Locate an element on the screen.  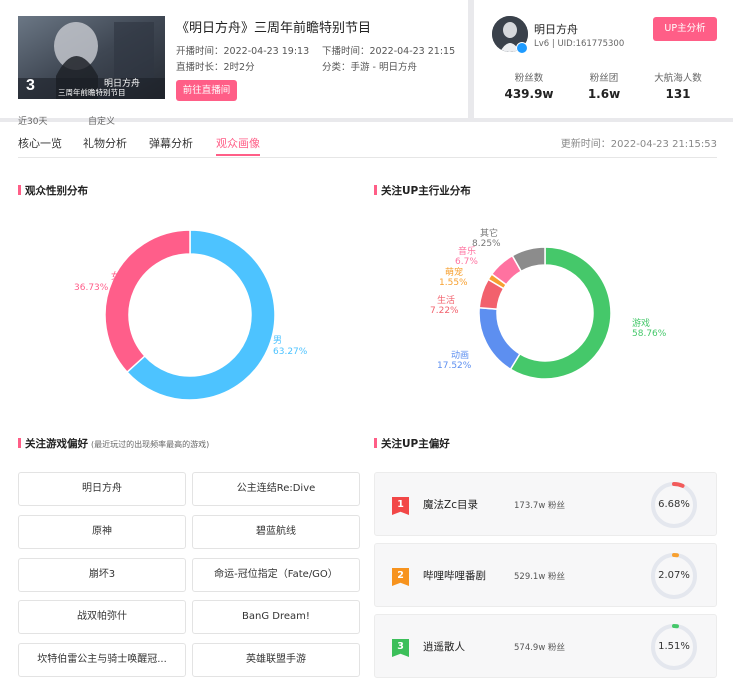
percent-text: 1.51% is located at coordinates (674, 646).